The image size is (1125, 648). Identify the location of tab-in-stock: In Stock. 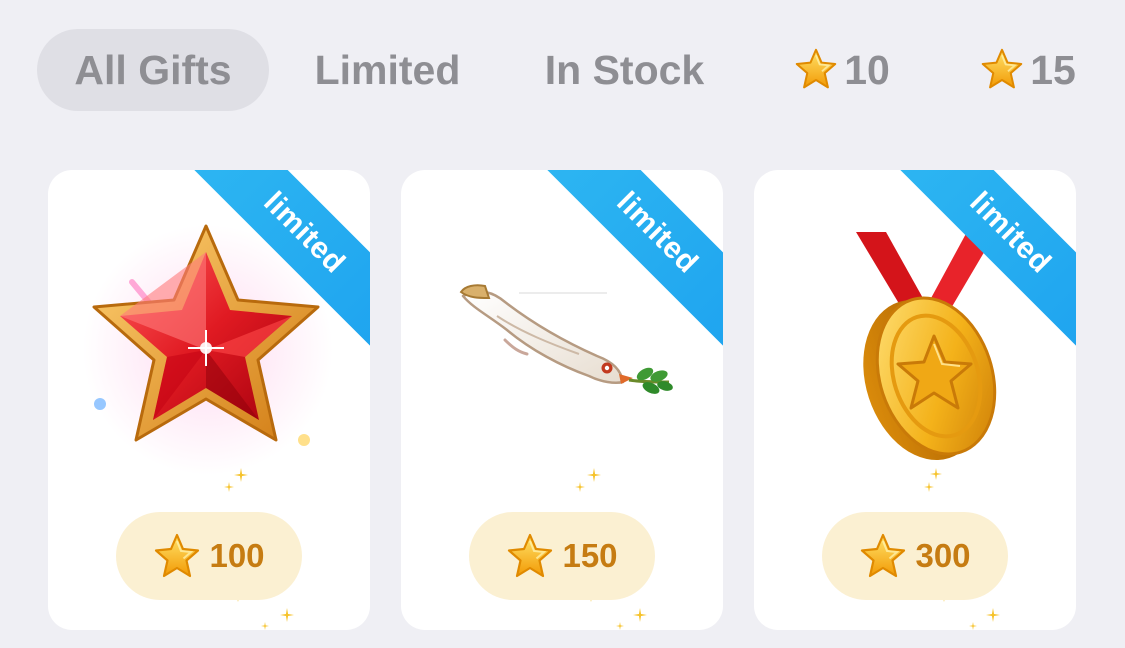
(624, 70).